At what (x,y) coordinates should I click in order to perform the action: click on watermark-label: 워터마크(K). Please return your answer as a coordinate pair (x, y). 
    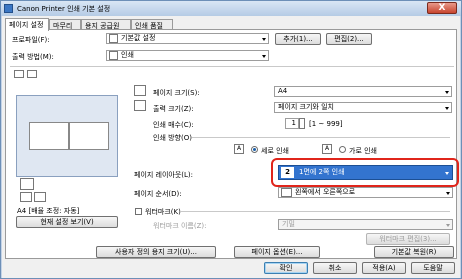
    Looking at the image, I should click on (163, 212).